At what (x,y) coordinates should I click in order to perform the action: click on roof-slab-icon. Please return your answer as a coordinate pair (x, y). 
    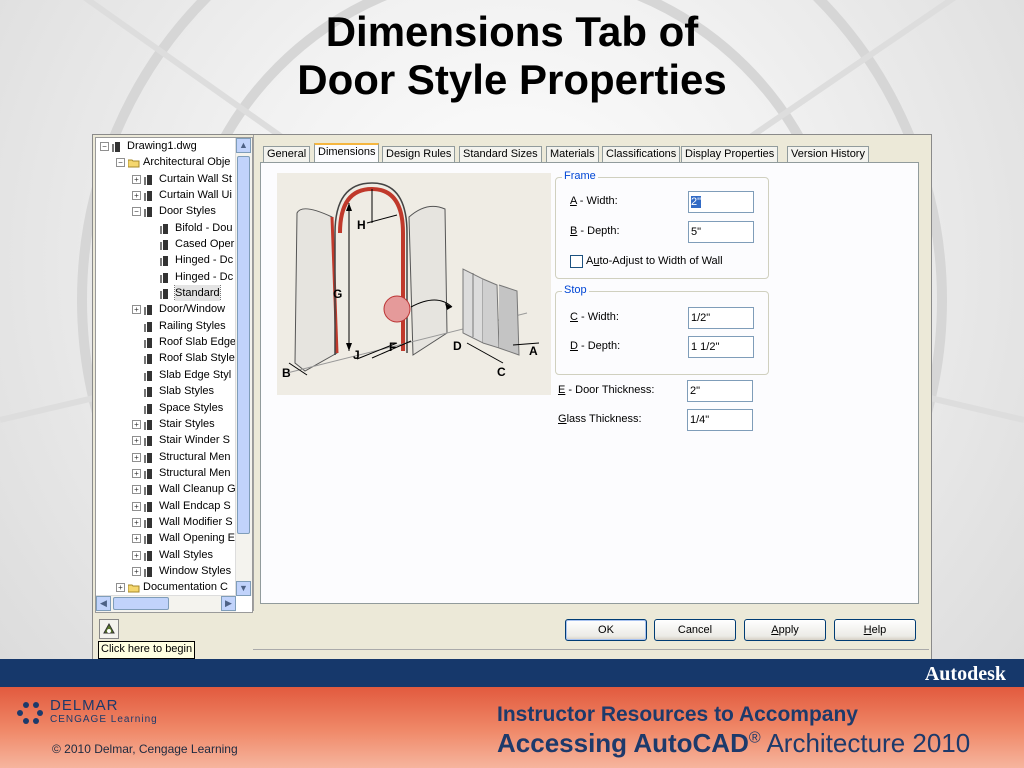
    Looking at the image, I should click on (149, 359).